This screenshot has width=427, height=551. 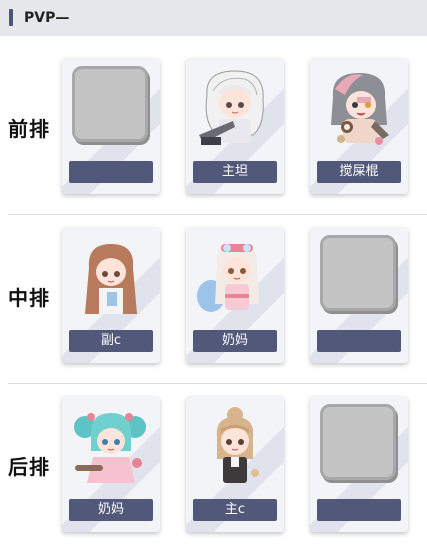 I want to click on character-slot: 副c, so click(x=111, y=295).